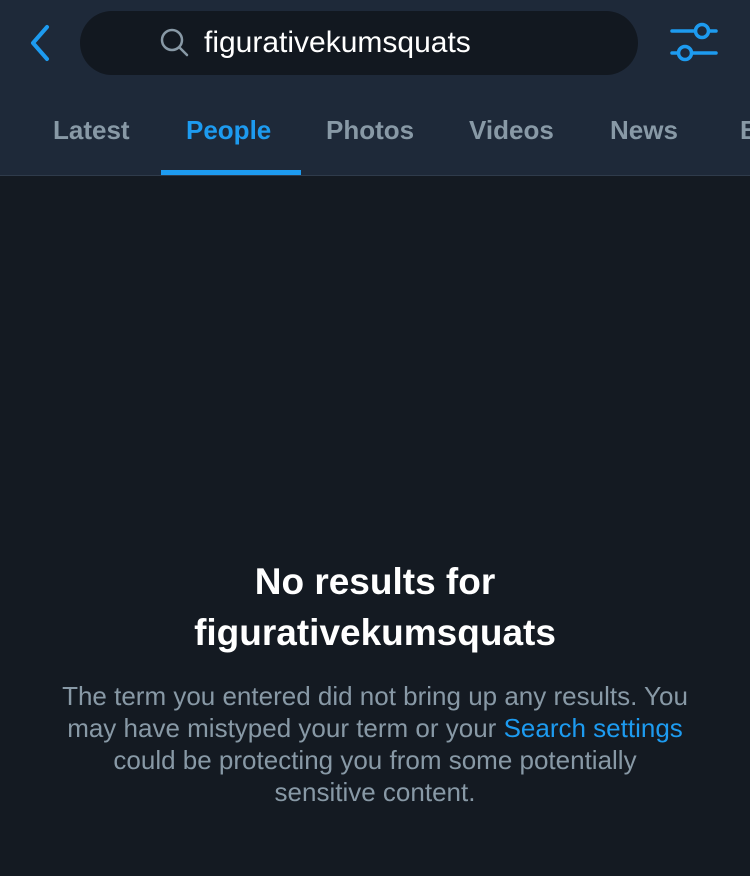 The image size is (750, 876). What do you see at coordinates (370, 130) in the screenshot?
I see `tab-photos: Photos` at bounding box center [370, 130].